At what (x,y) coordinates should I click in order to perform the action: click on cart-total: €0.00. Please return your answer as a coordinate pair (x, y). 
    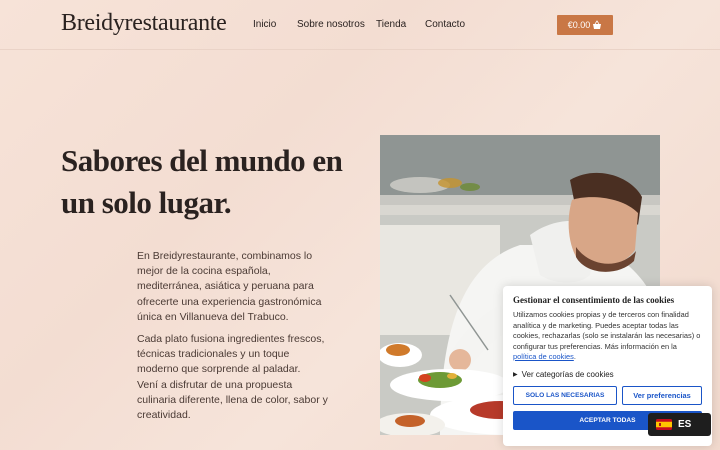
    Looking at the image, I should click on (579, 25).